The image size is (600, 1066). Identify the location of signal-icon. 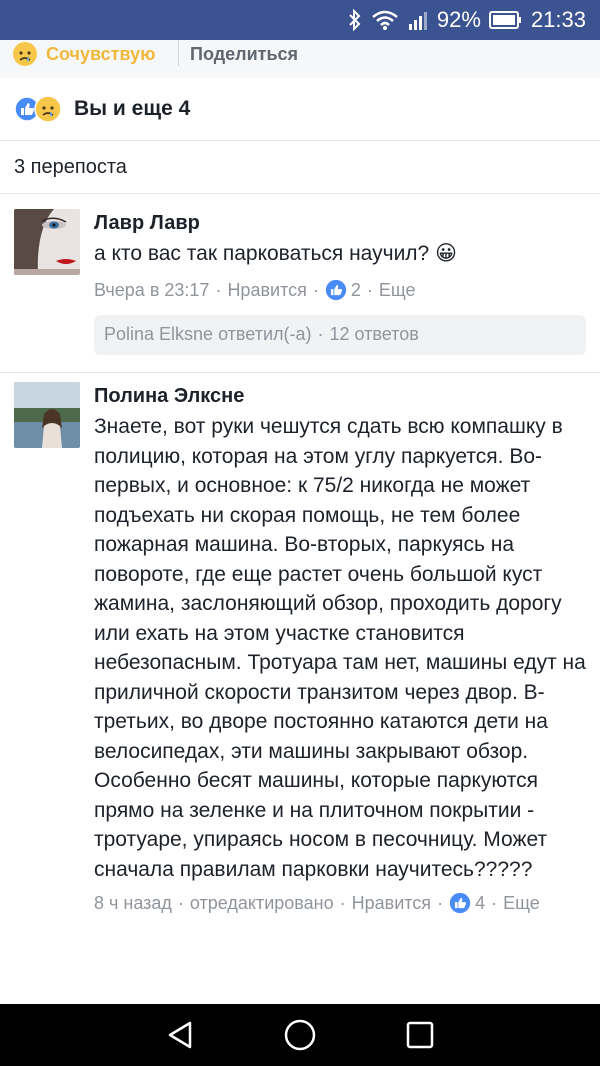
(417, 21).